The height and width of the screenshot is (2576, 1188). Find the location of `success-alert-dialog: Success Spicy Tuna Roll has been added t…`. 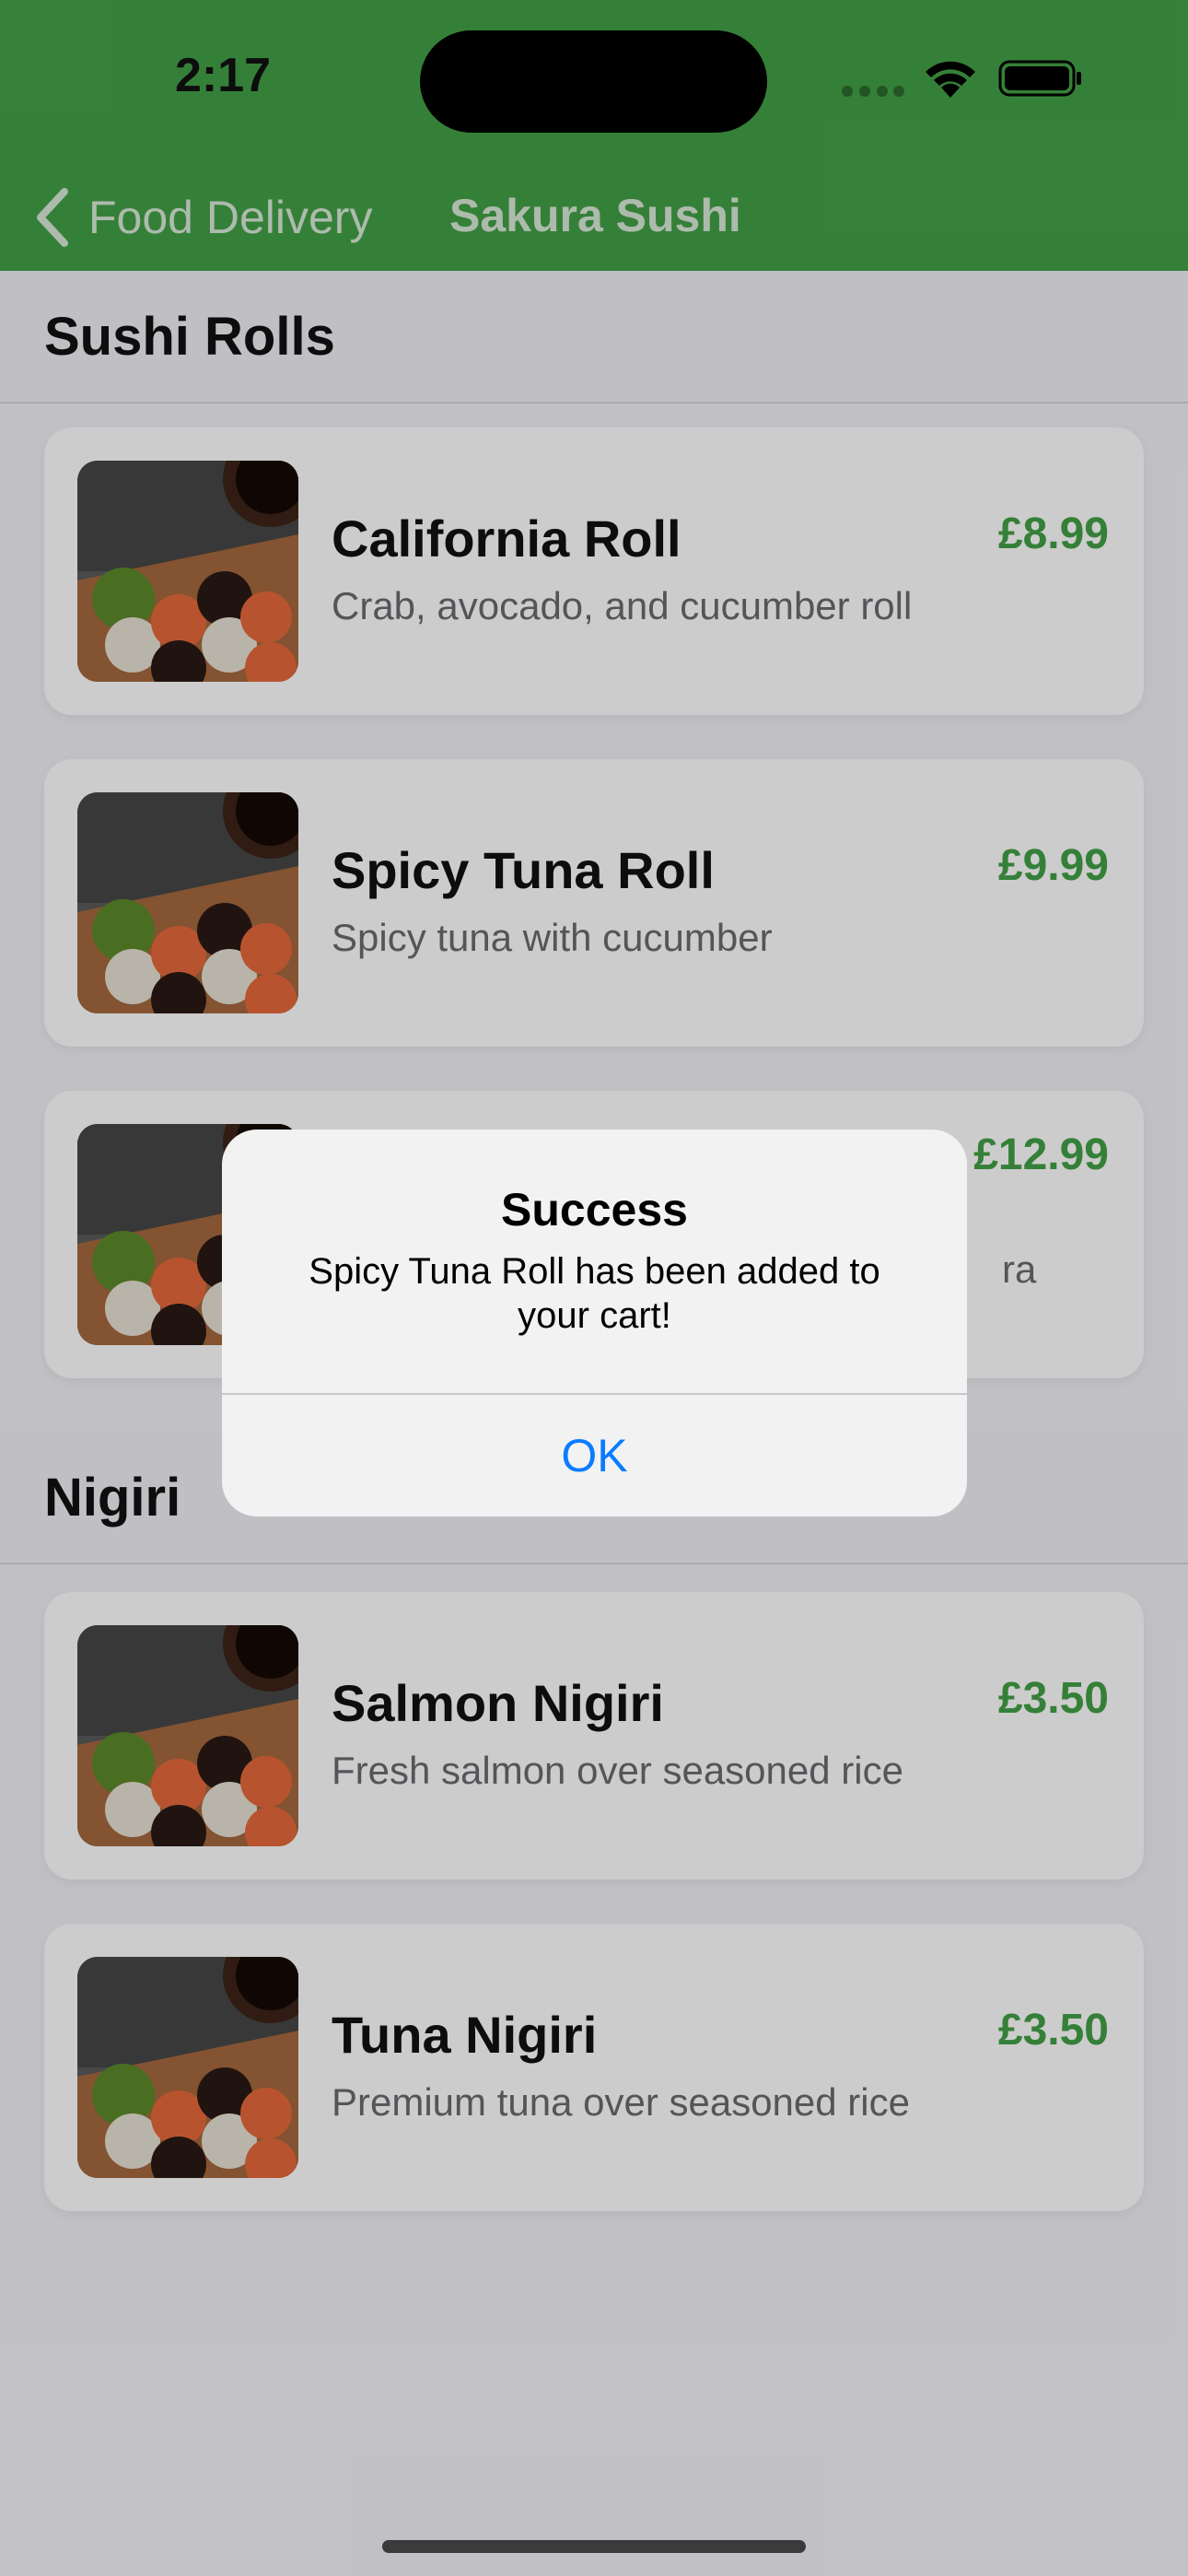

success-alert-dialog: Success Spicy Tuna Roll has been added t… is located at coordinates (594, 1323).